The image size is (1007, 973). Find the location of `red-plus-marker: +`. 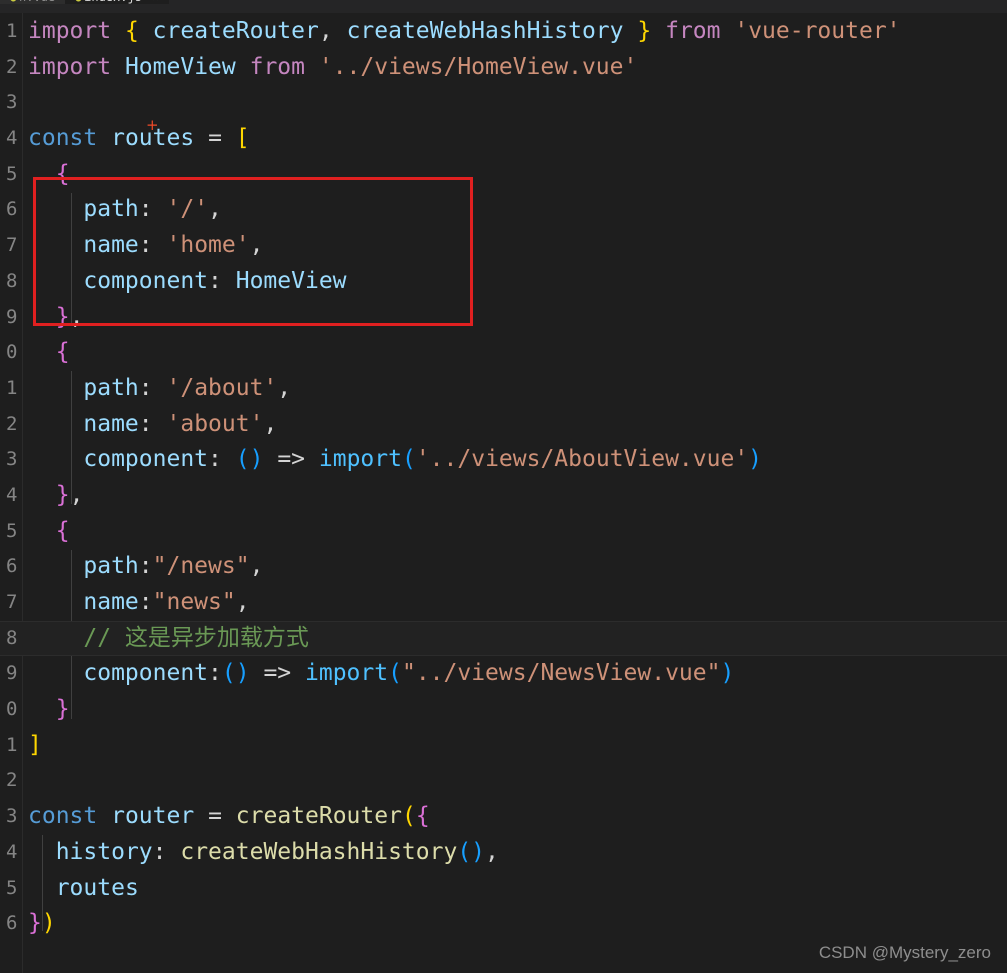

red-plus-marker: + is located at coordinates (152, 125).